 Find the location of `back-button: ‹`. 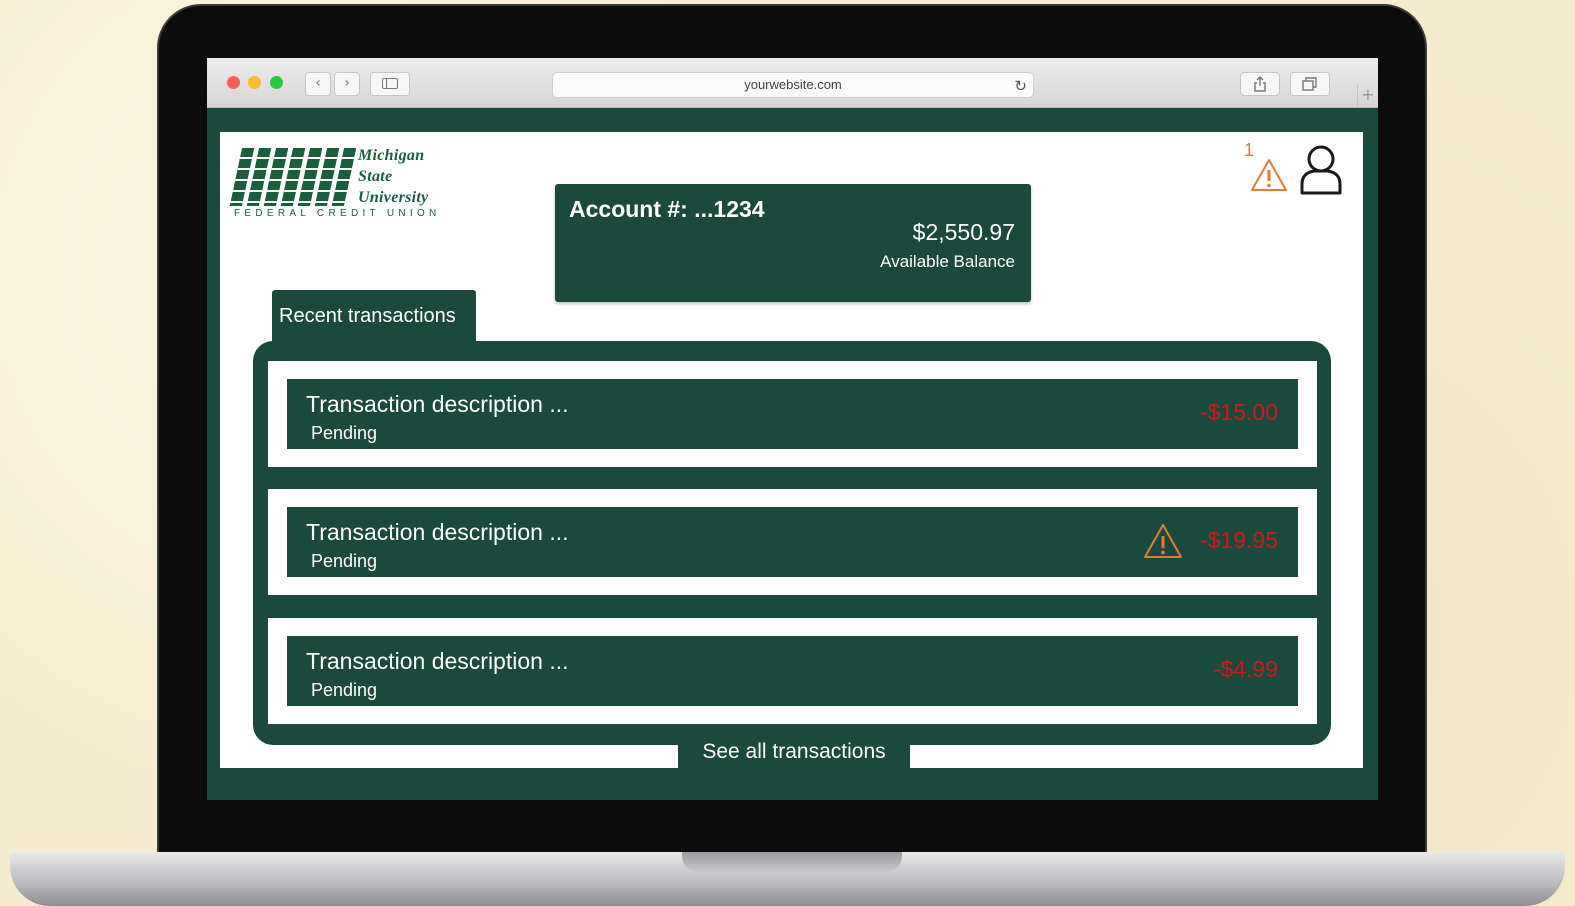

back-button: ‹ is located at coordinates (318, 84).